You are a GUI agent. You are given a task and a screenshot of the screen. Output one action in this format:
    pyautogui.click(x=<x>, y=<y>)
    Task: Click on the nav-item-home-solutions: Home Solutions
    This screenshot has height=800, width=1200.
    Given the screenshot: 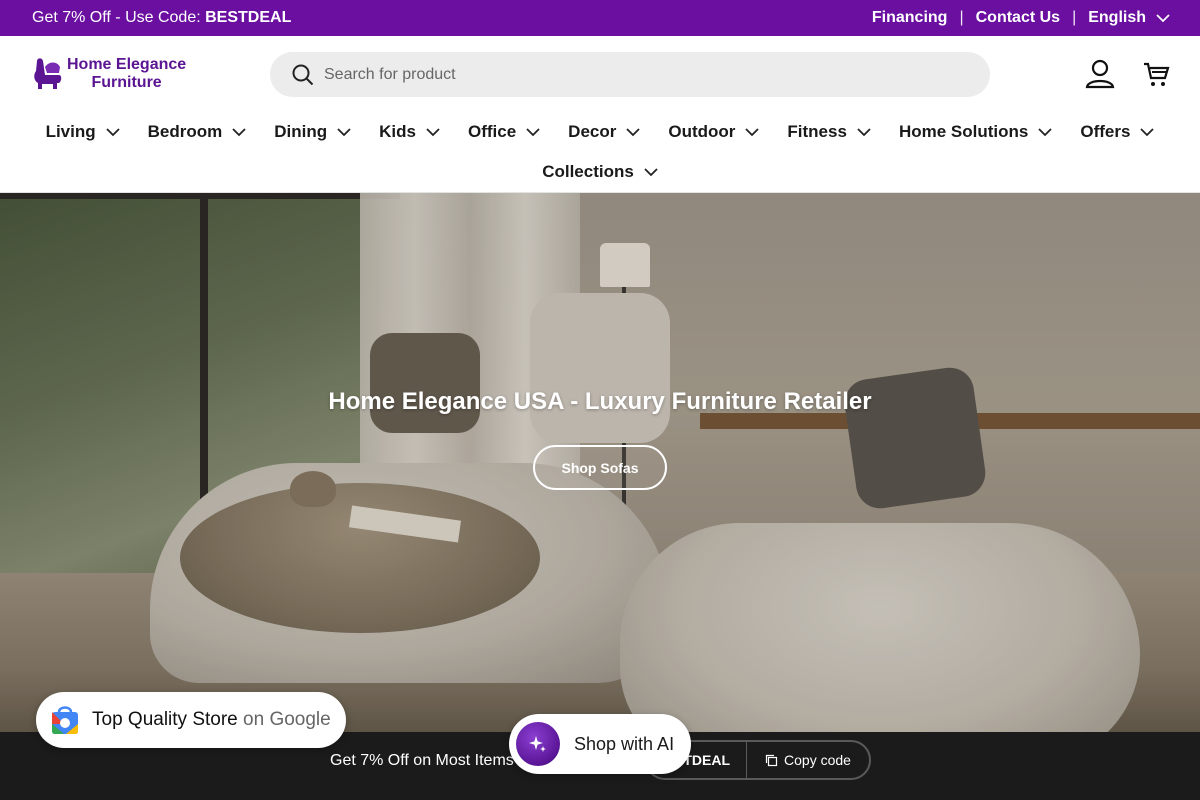 What is the action you would take?
    pyautogui.click(x=975, y=132)
    